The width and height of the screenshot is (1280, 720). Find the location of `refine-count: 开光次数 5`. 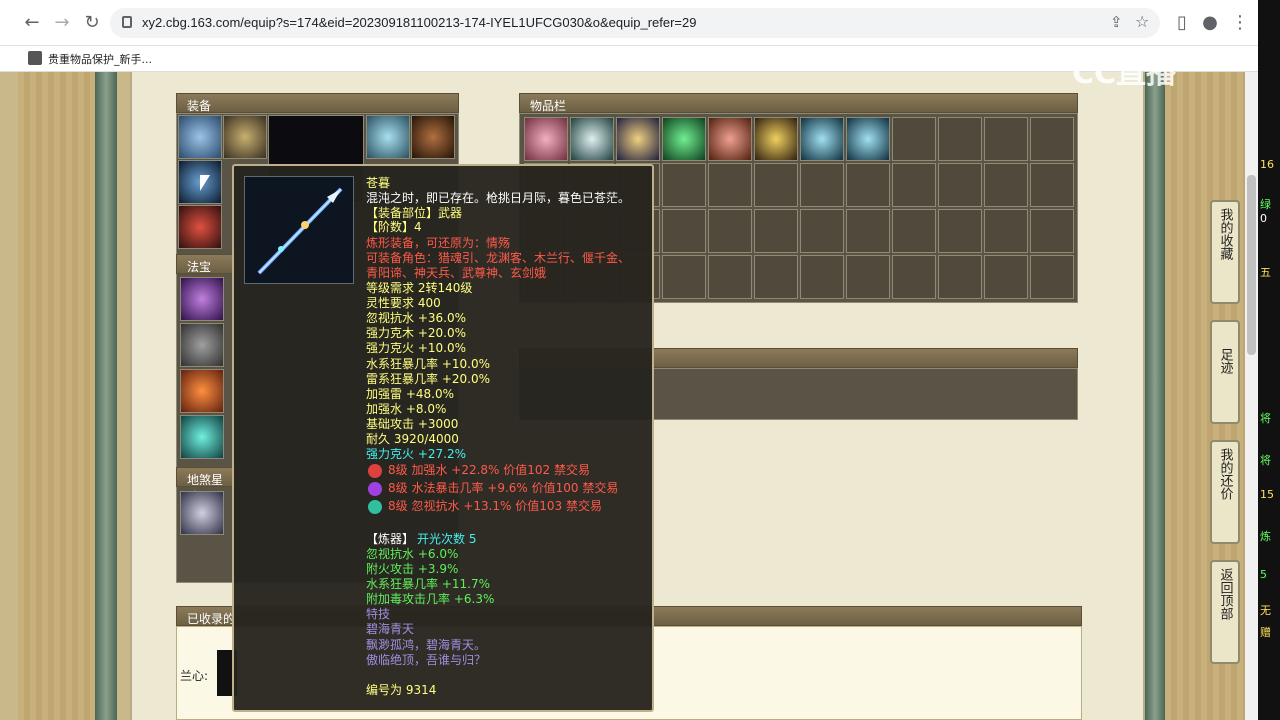

refine-count: 开光次数 5 is located at coordinates (447, 539).